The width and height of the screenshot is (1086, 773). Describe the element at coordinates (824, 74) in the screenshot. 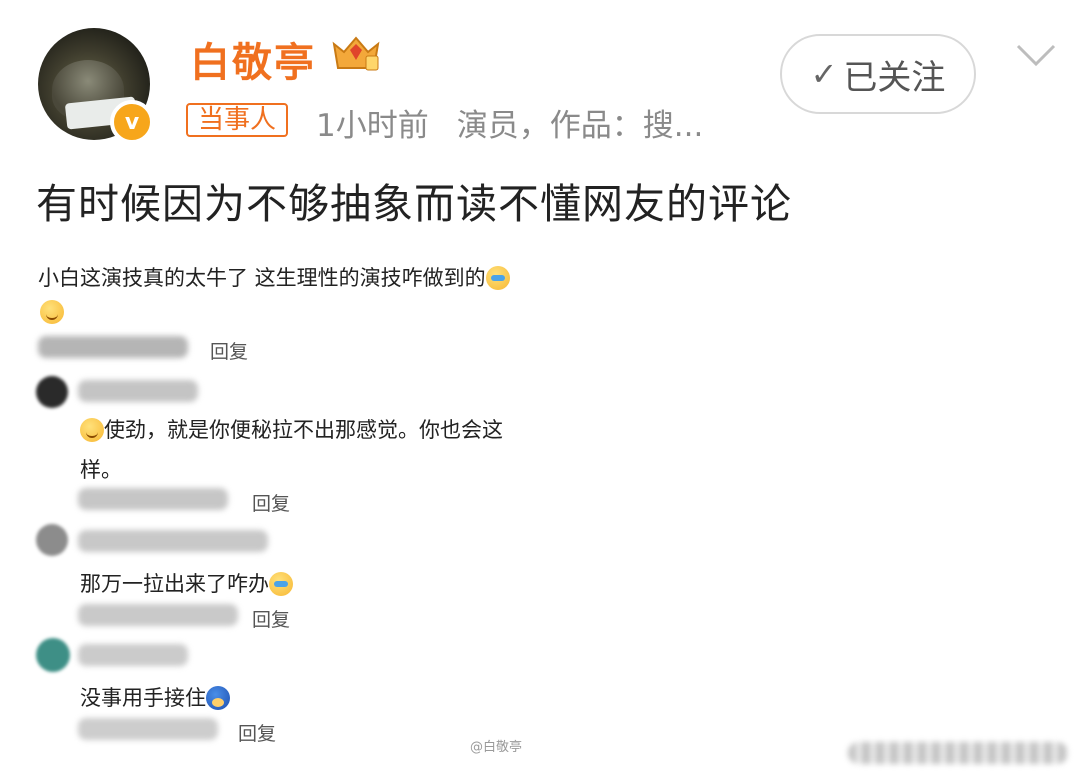

I see `check-icon: ✓` at that location.